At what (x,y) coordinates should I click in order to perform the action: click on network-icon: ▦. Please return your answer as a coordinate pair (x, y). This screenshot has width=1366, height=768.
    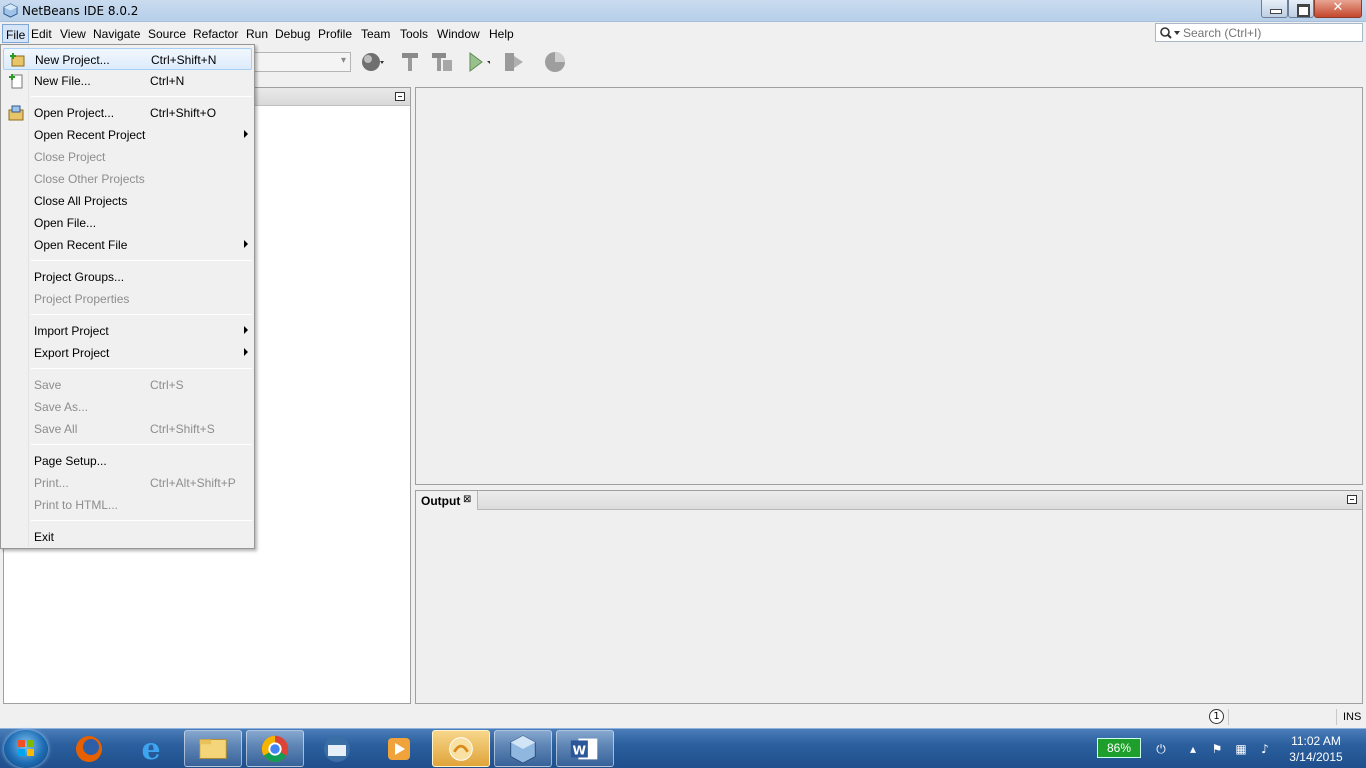
    Looking at the image, I should click on (1241, 749).